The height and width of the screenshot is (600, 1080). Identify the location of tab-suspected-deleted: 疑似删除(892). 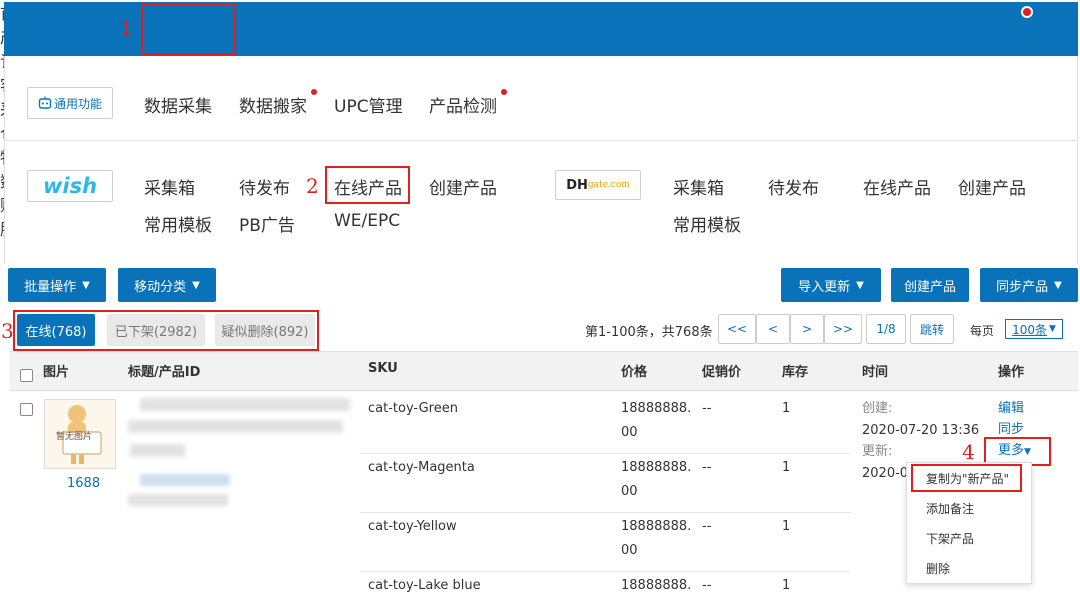
(265, 330).